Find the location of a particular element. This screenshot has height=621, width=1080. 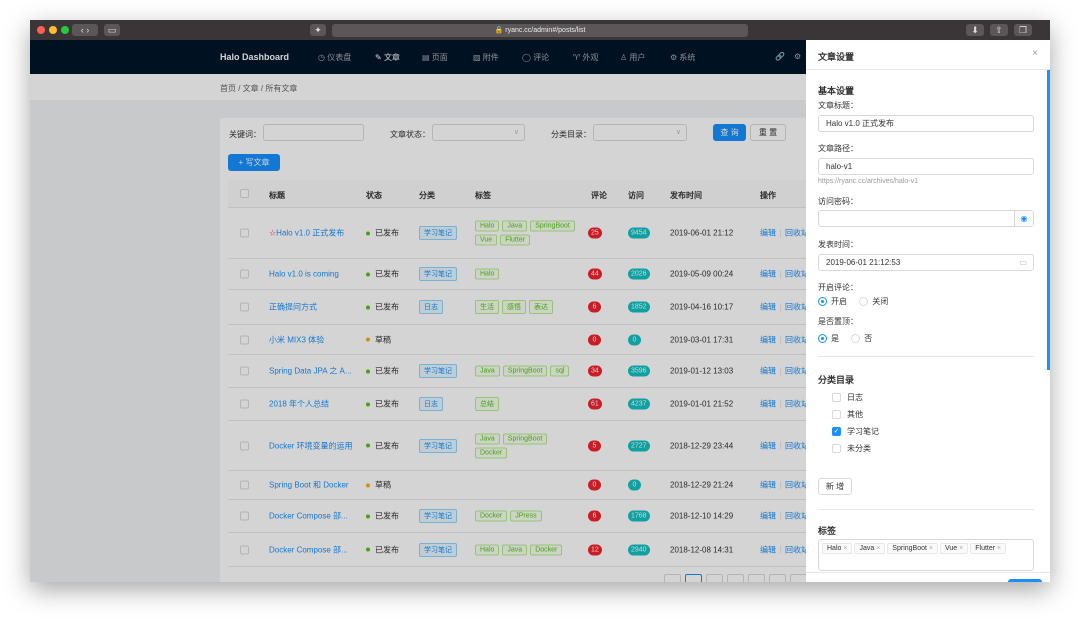

date-value: 2019-06-01 21:12:53 is located at coordinates (863, 262).